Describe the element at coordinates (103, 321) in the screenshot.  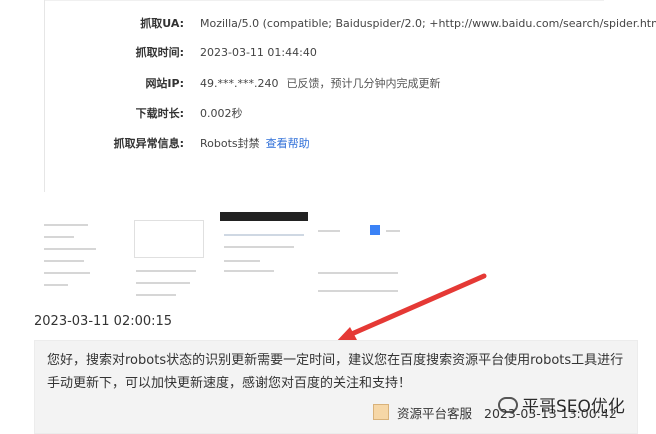
I see `message-timestamp: 2023-03-11 02:00:15` at that location.